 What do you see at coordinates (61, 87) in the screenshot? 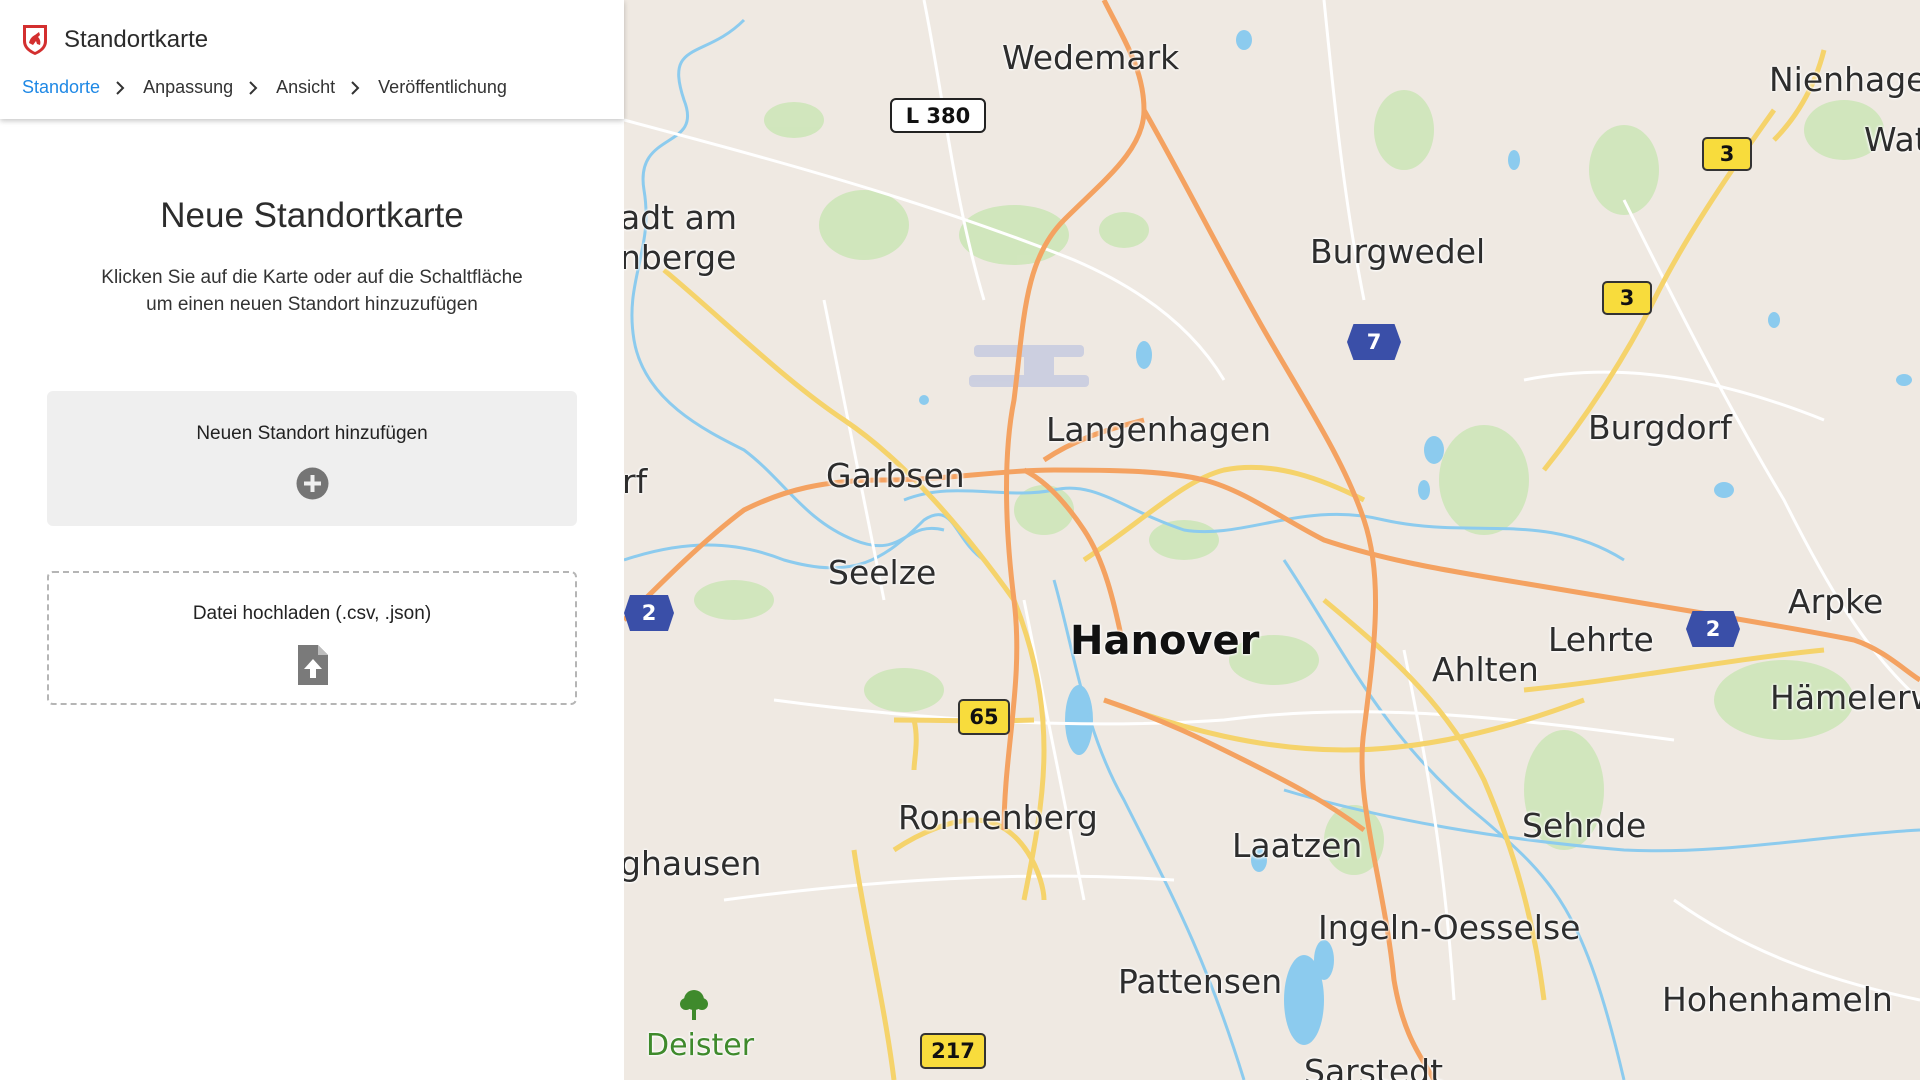
I see `breadcrumb-standorte: Standorte` at bounding box center [61, 87].